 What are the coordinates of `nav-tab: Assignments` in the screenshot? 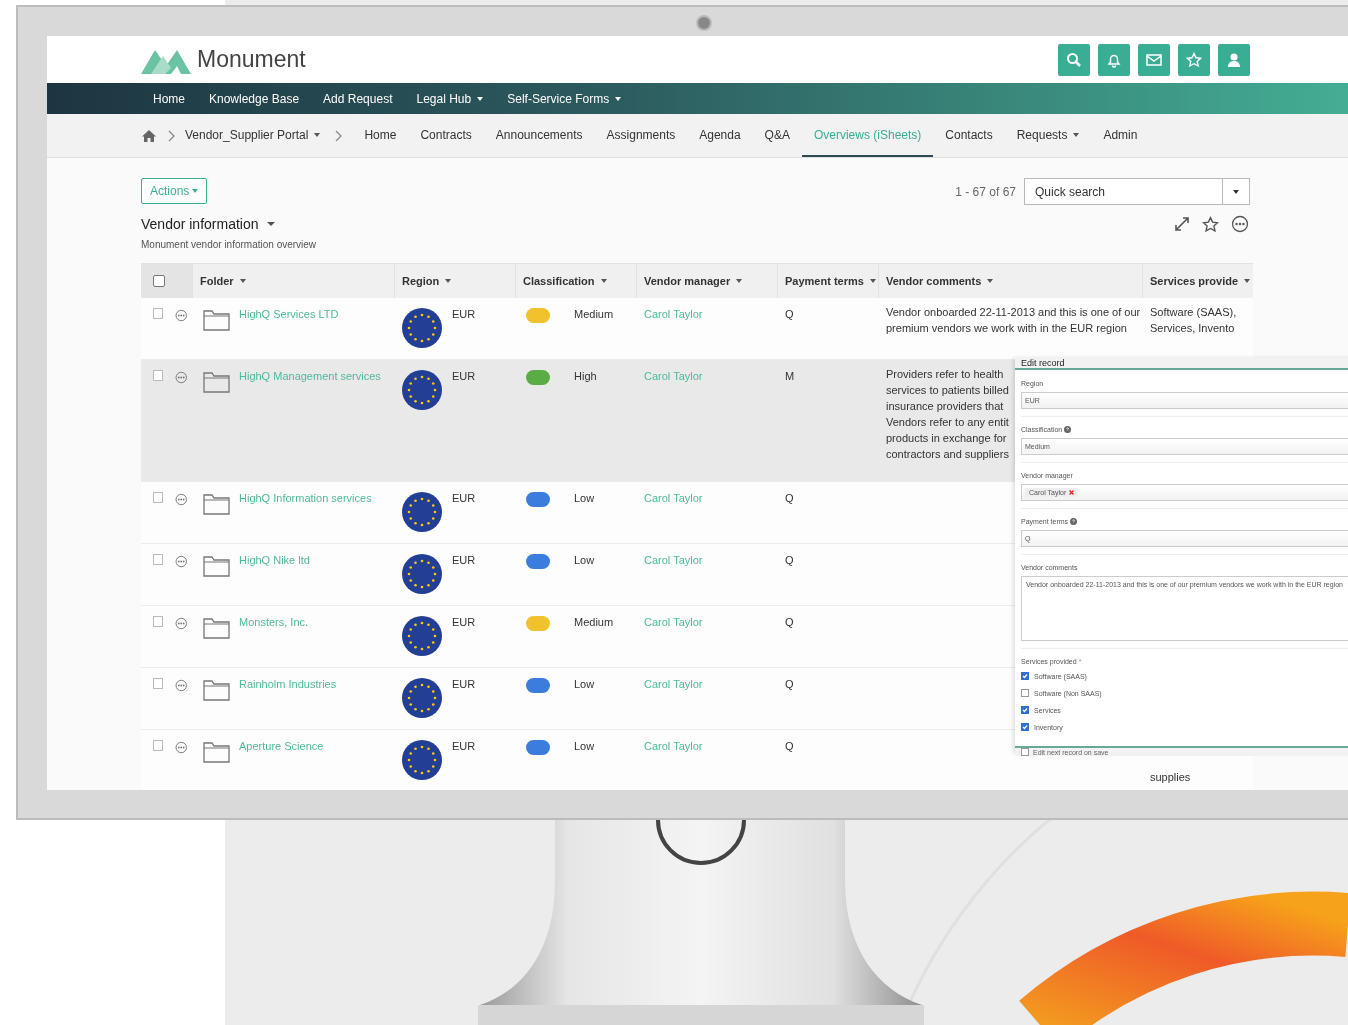 It's located at (641, 135).